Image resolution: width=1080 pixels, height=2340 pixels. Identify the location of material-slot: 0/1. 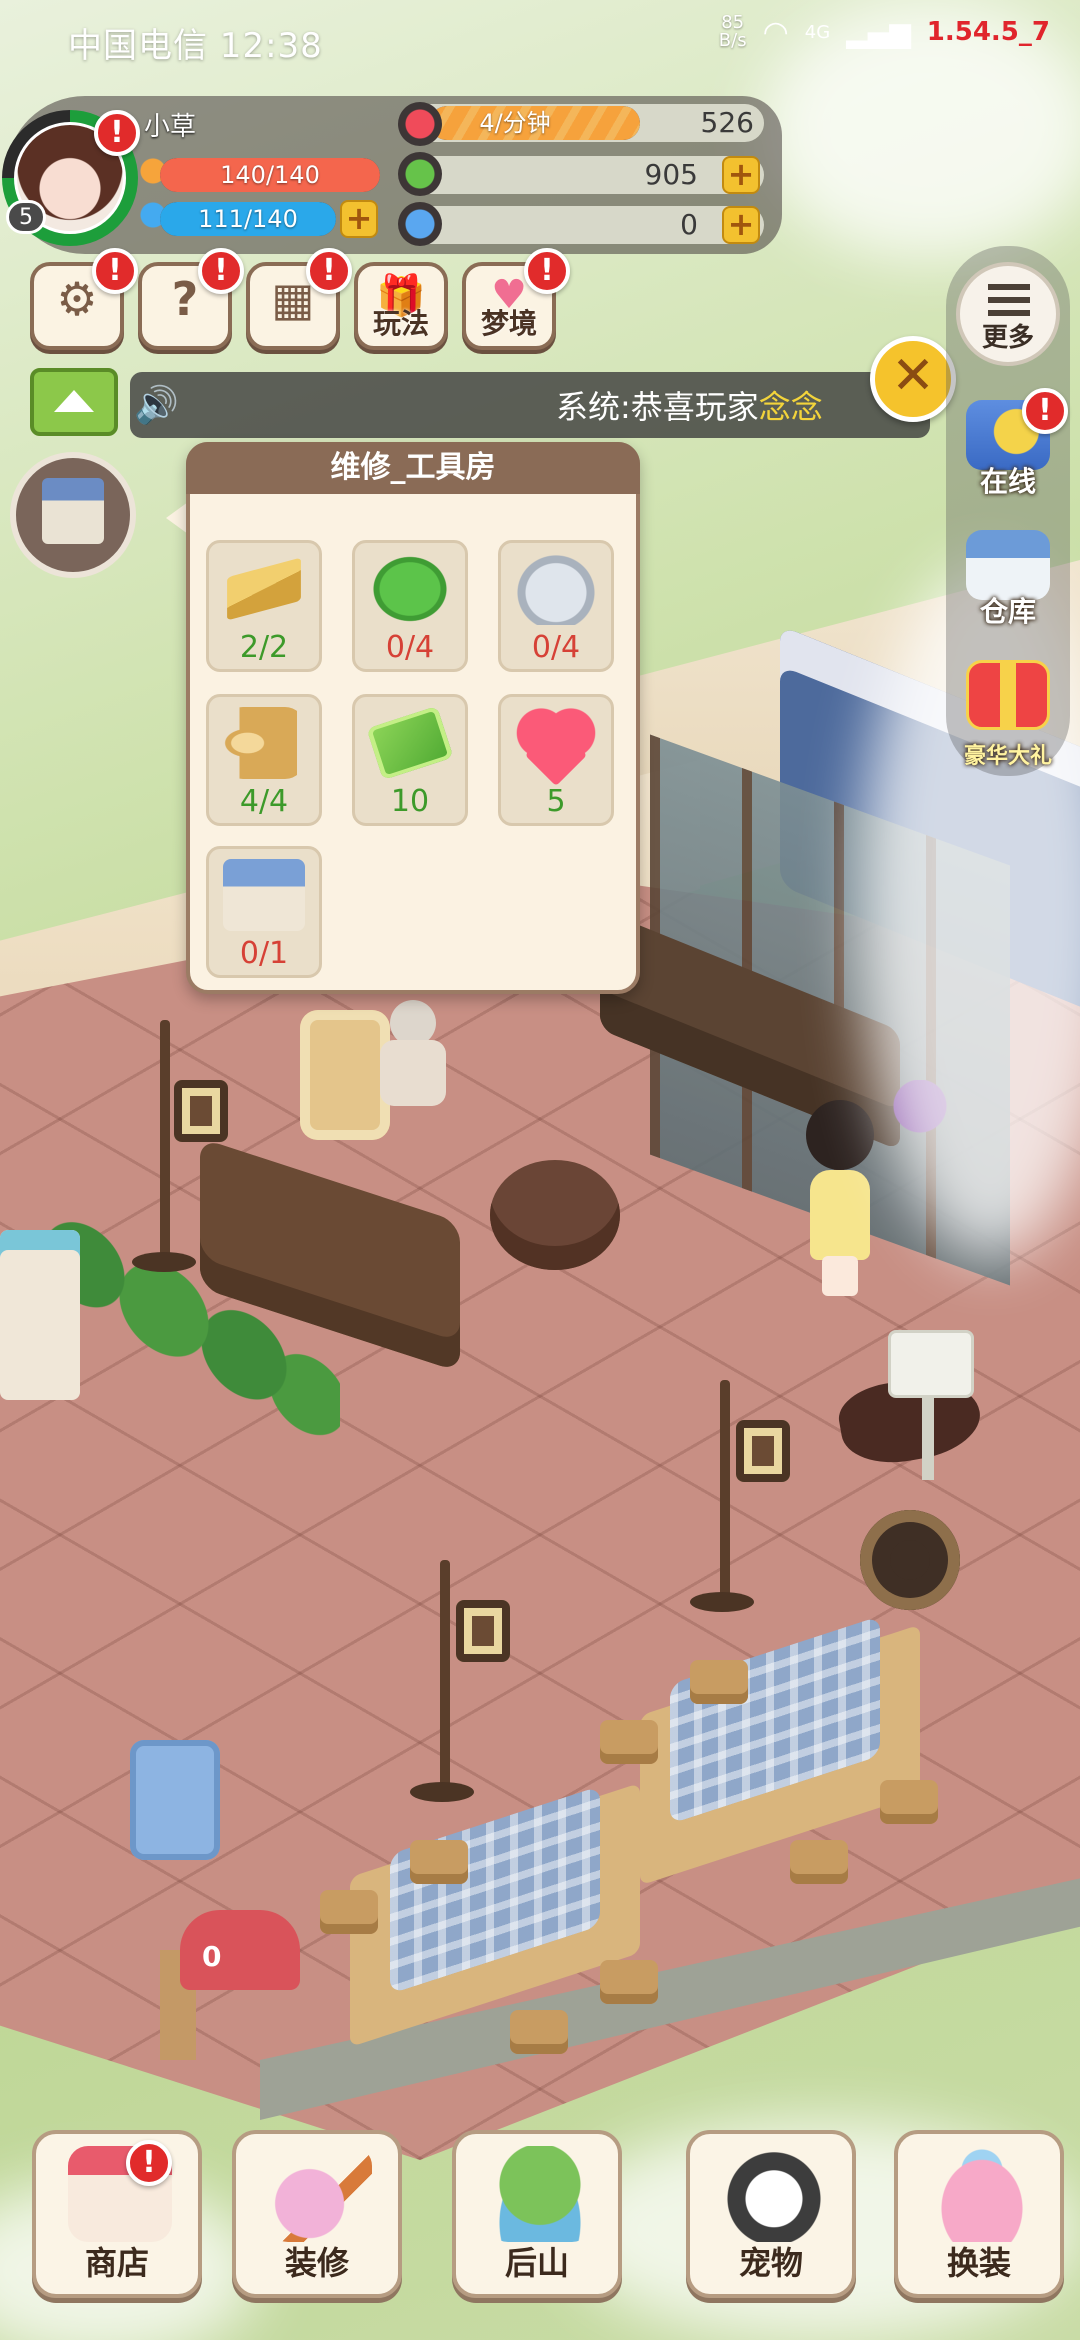
(264, 912).